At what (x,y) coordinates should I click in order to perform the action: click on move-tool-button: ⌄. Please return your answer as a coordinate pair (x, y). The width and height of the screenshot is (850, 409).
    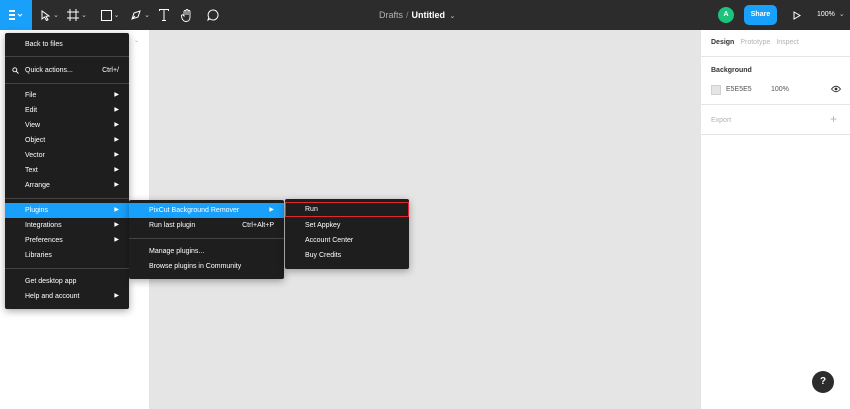
    Looking at the image, I should click on (50, 15).